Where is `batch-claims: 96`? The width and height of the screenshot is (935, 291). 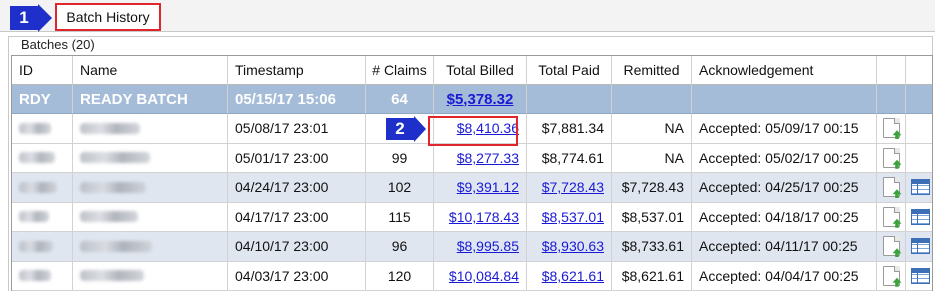
batch-claims: 96 is located at coordinates (400, 247).